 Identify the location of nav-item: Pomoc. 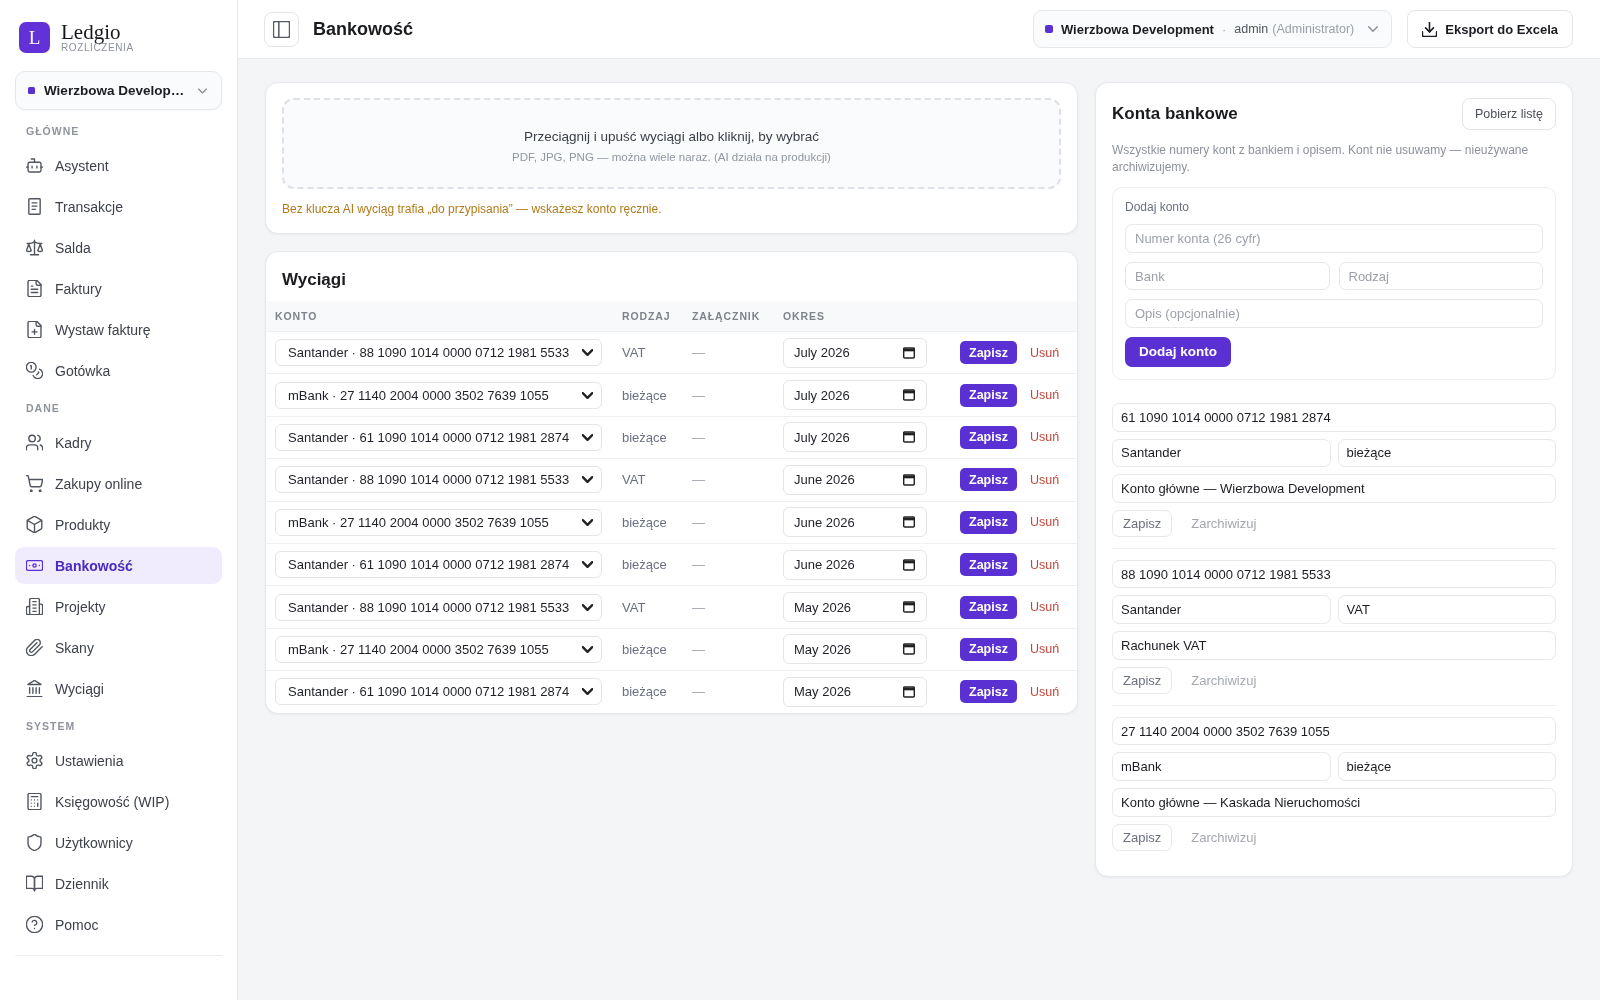
(118, 924).